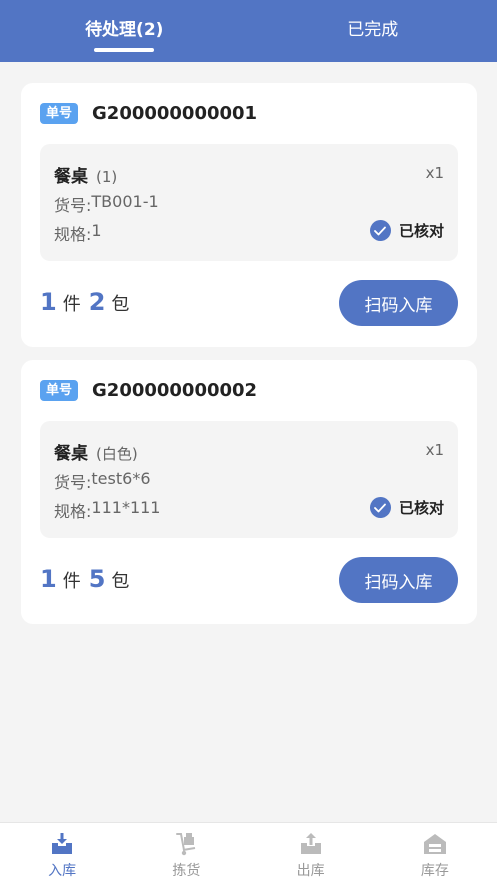 This screenshot has height=883, width=497. I want to click on package-count: 1 件 2 包, so click(88, 302).